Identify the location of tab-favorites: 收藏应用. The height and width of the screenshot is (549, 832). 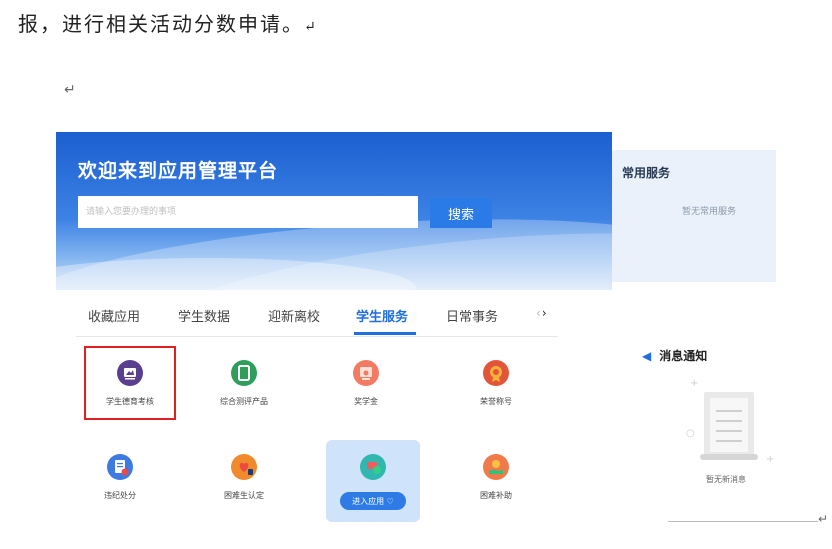
(114, 315).